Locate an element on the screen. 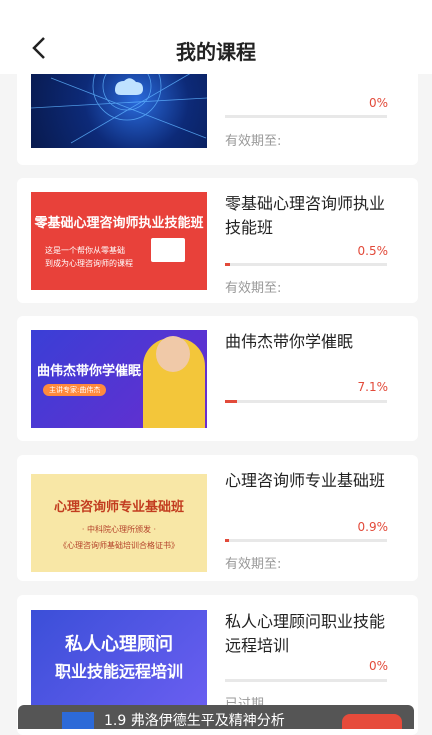 This screenshot has width=432, height=735. cloud-network-icon is located at coordinates (119, 106).